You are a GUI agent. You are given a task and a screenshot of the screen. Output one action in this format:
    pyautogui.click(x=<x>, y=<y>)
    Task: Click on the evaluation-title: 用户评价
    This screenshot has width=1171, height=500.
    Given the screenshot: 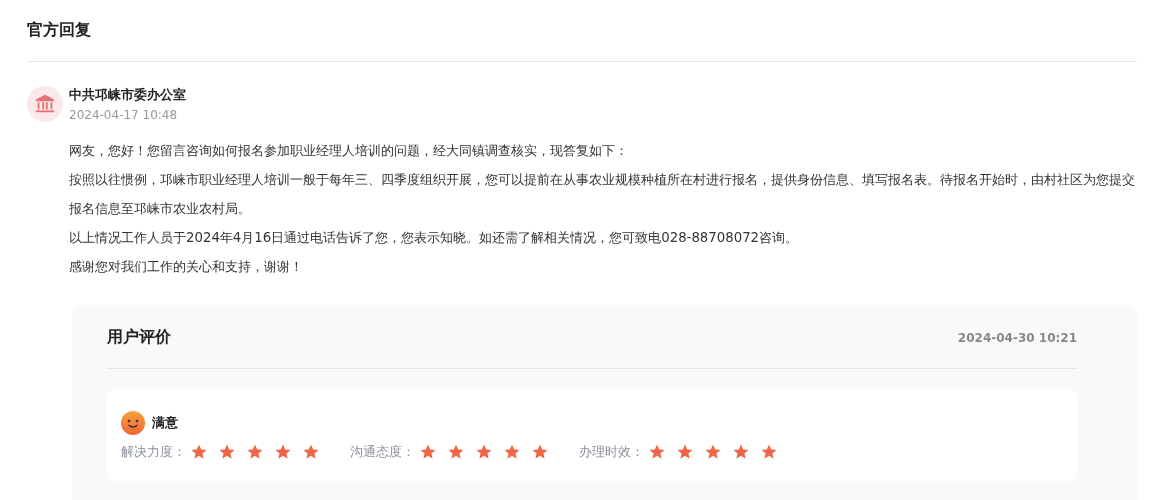 What is the action you would take?
    pyautogui.click(x=139, y=337)
    